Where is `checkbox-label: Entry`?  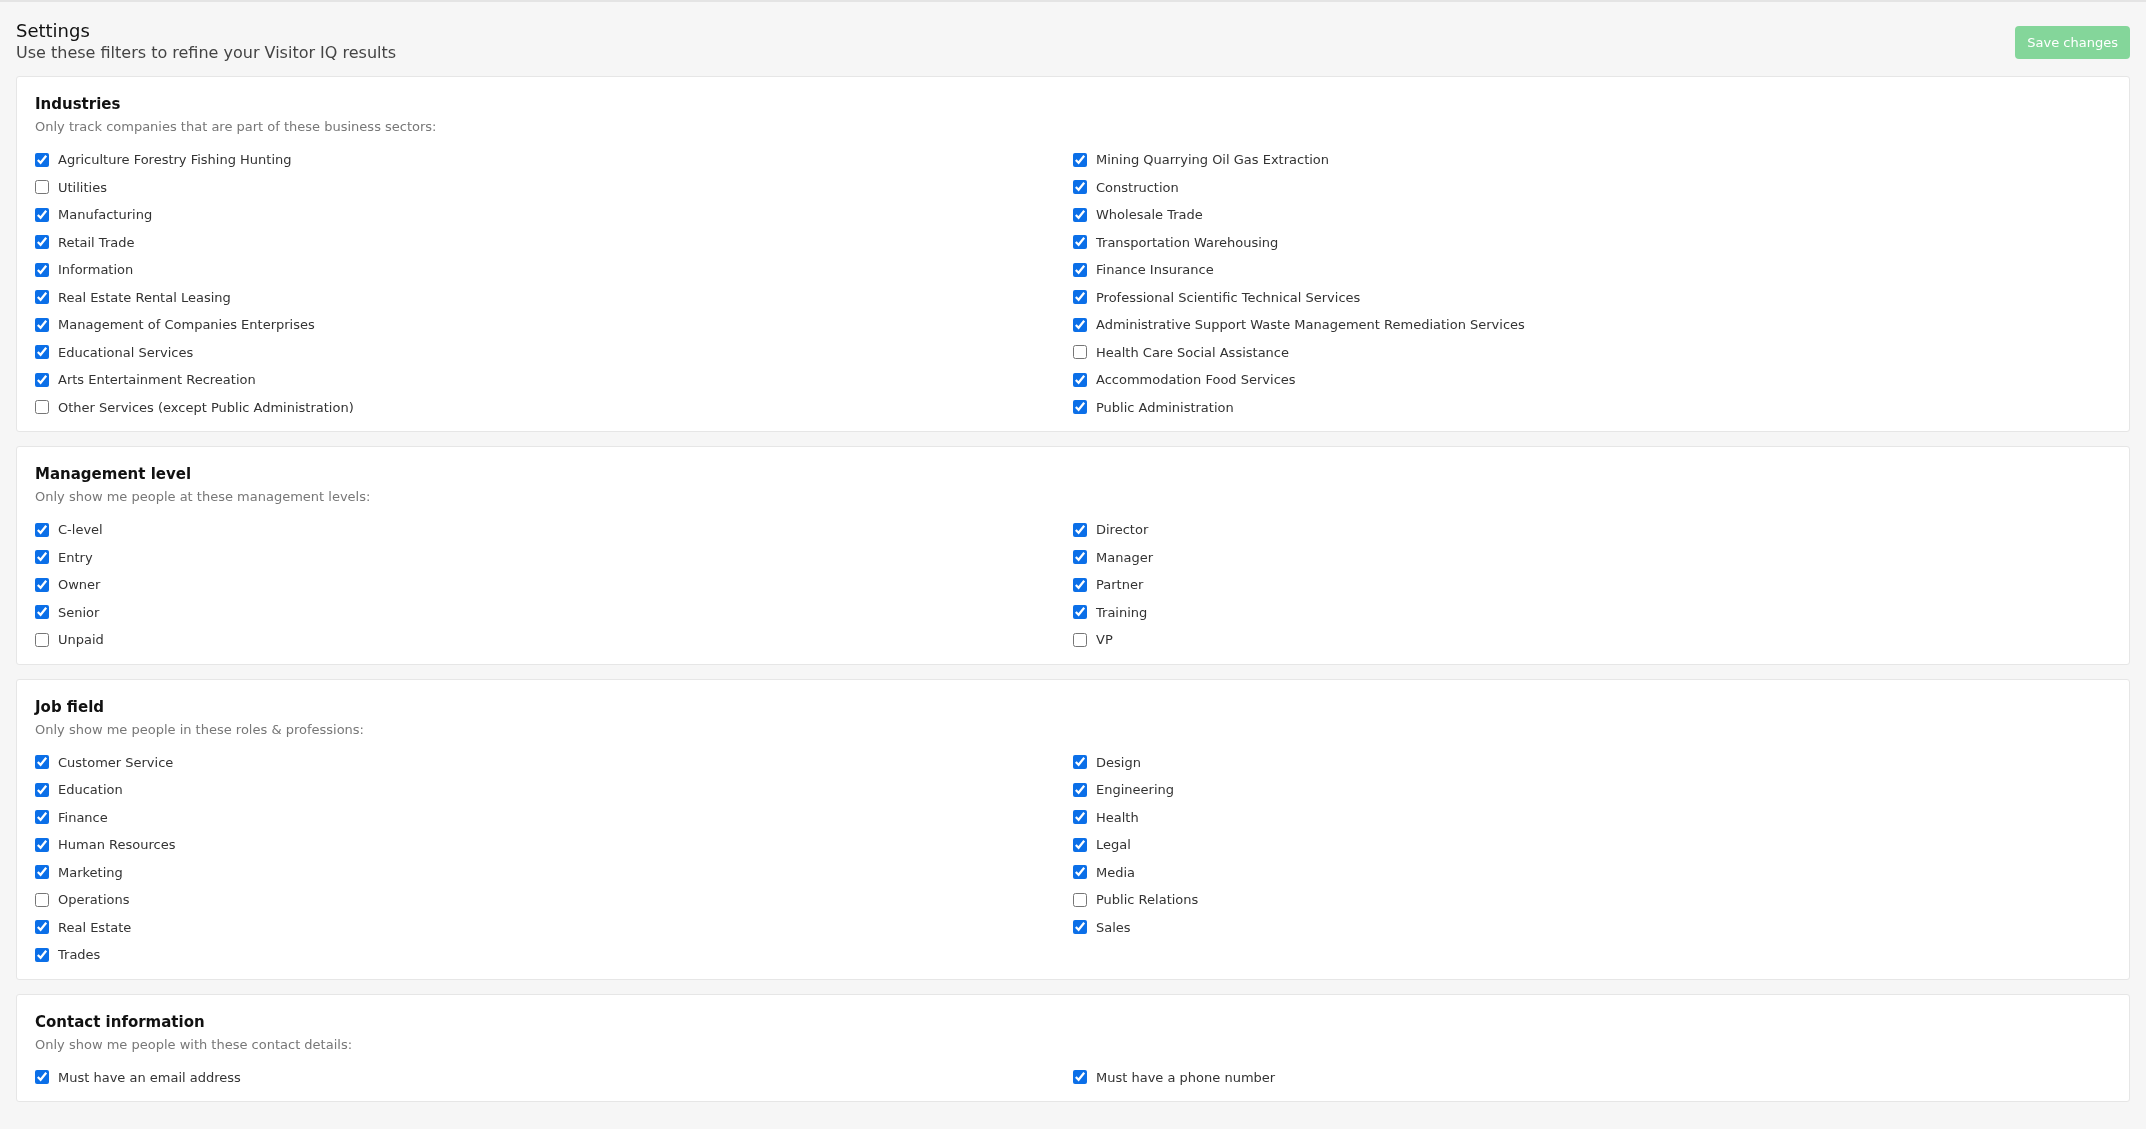
checkbox-label: Entry is located at coordinates (75, 557).